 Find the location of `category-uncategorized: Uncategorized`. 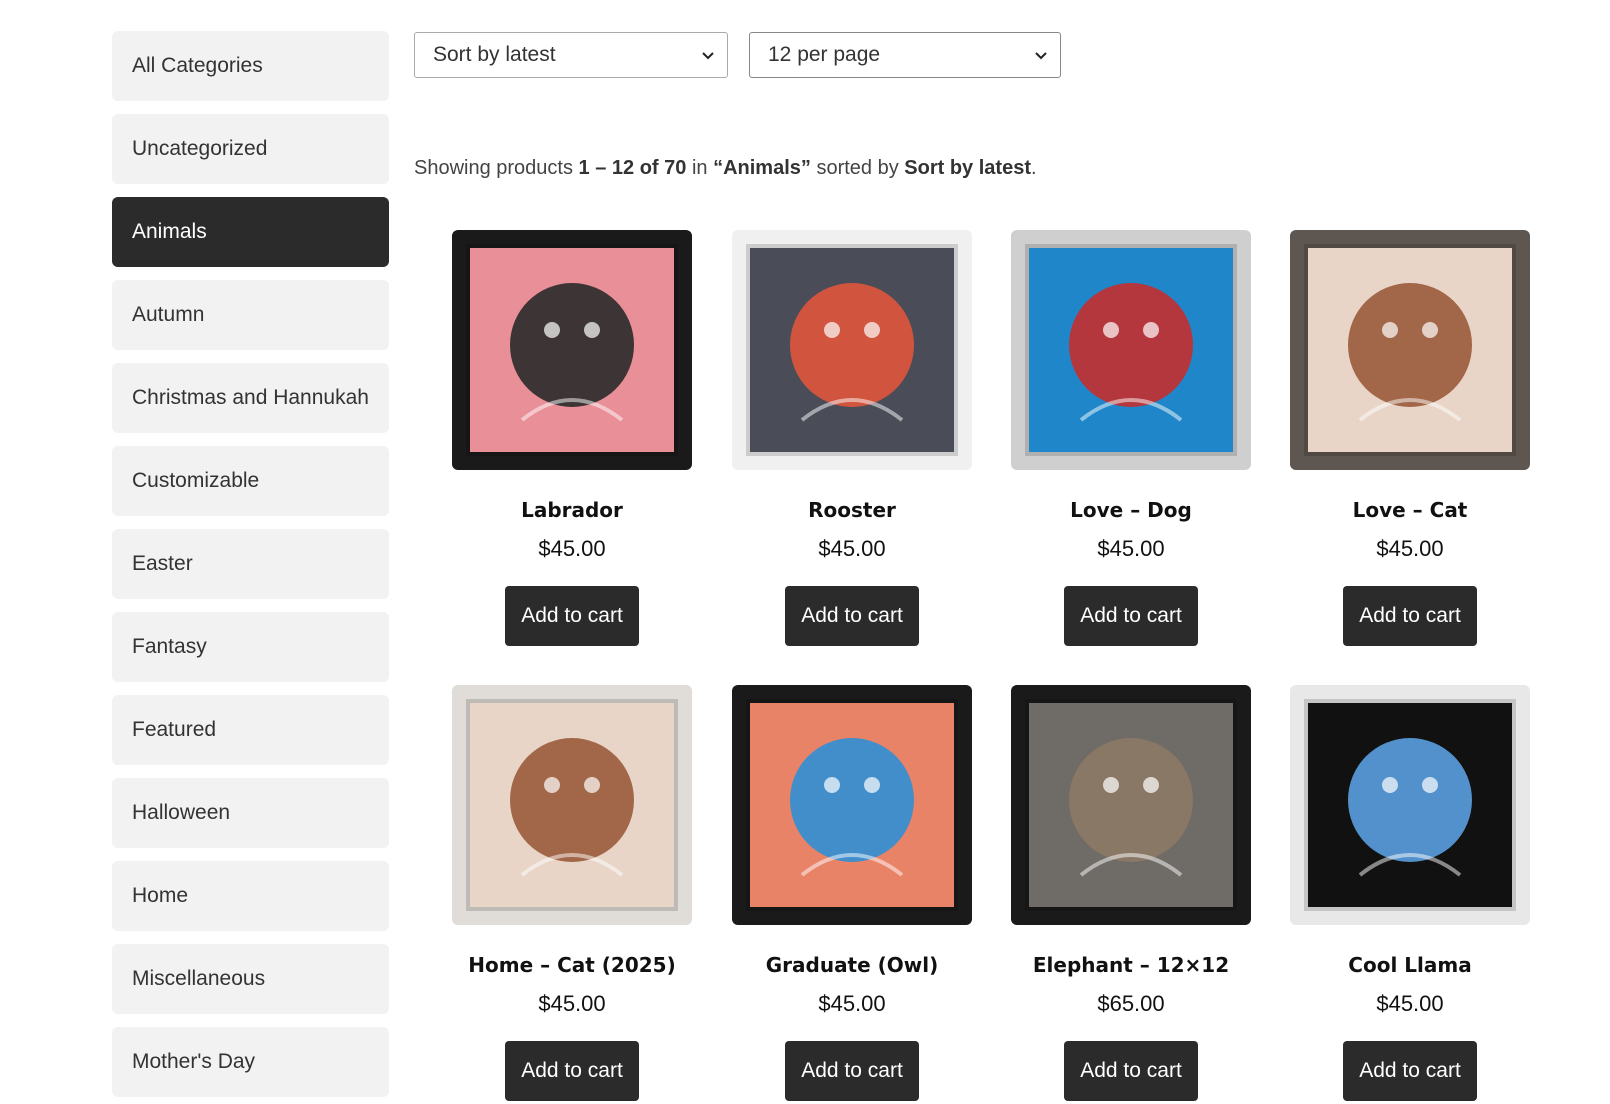

category-uncategorized: Uncategorized is located at coordinates (250, 149).